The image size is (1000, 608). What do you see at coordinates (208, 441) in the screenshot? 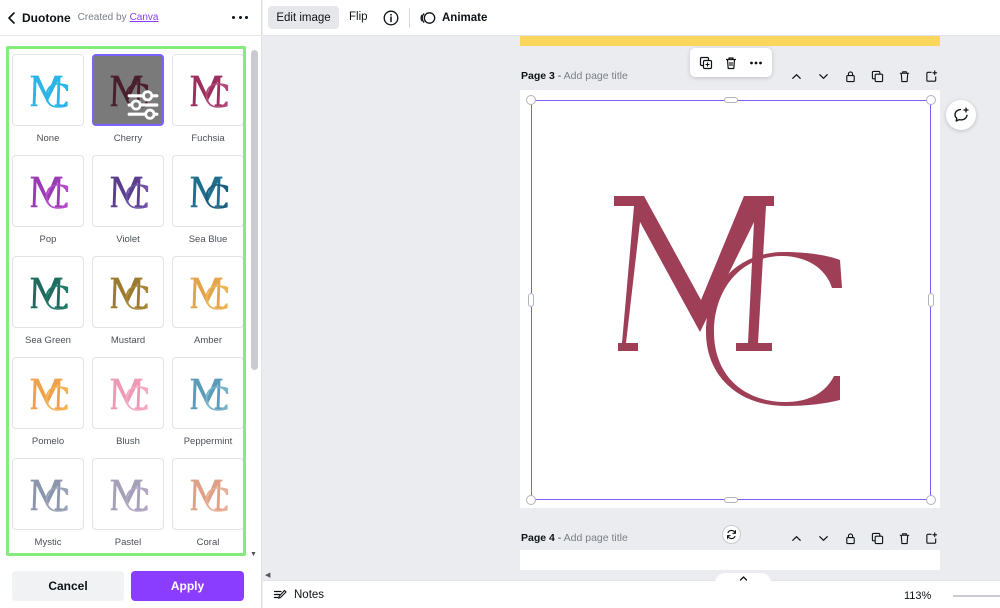
I see `filter-label: Peppermint` at bounding box center [208, 441].